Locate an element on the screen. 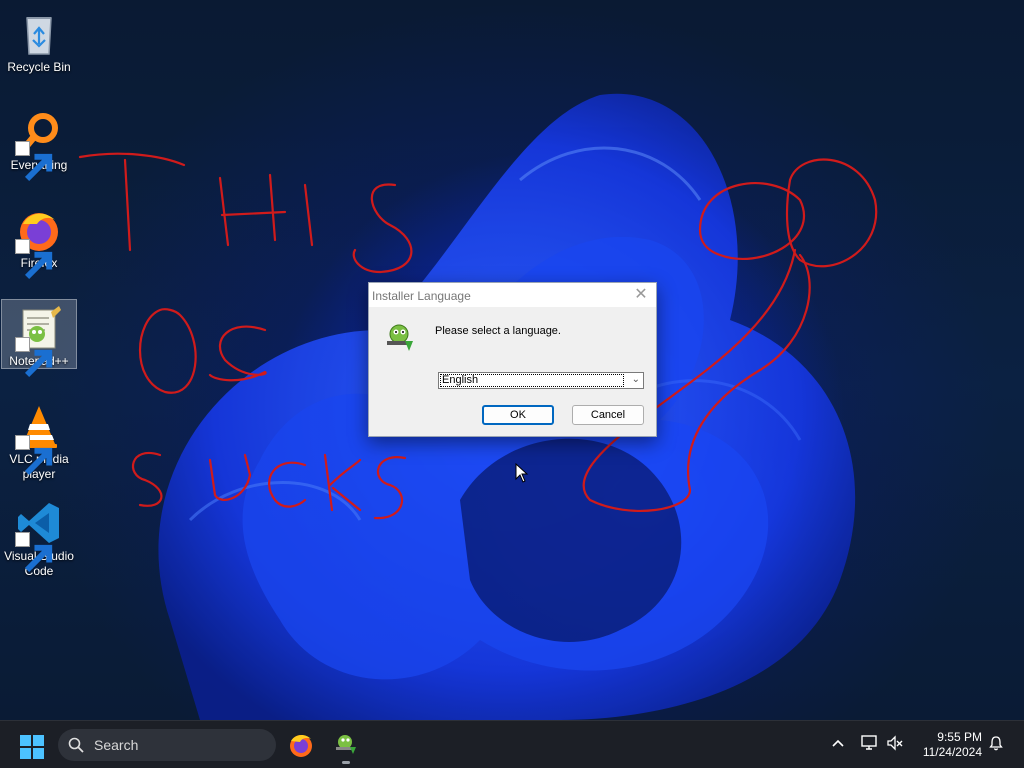 The width and height of the screenshot is (1024, 768). vscode-icon is located at coordinates (39, 536).